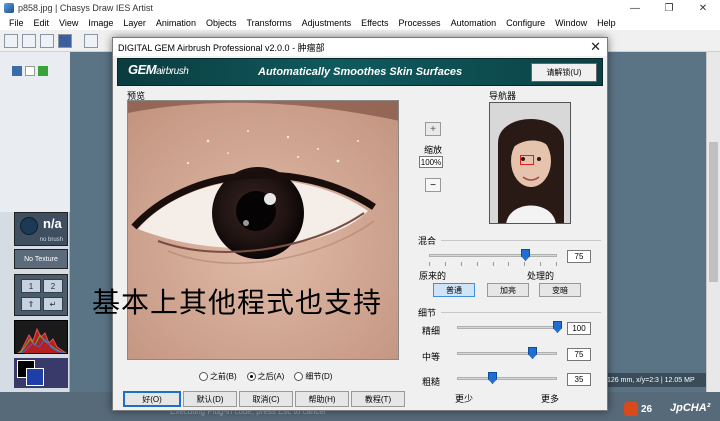 This screenshot has width=720, height=421. What do you see at coordinates (550, 399) in the screenshot?
I see `detail-more-label: 更多` at bounding box center [550, 399].